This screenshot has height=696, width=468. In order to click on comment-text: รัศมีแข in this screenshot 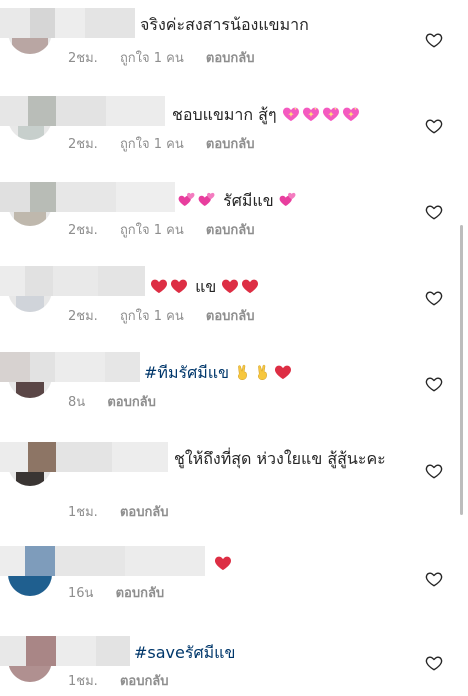, I will do `click(238, 201)`.